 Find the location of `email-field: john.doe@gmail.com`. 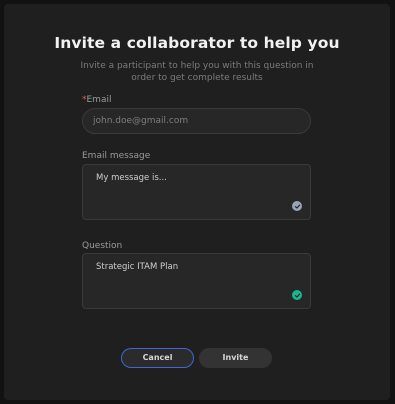

email-field: john.doe@gmail.com is located at coordinates (196, 121).